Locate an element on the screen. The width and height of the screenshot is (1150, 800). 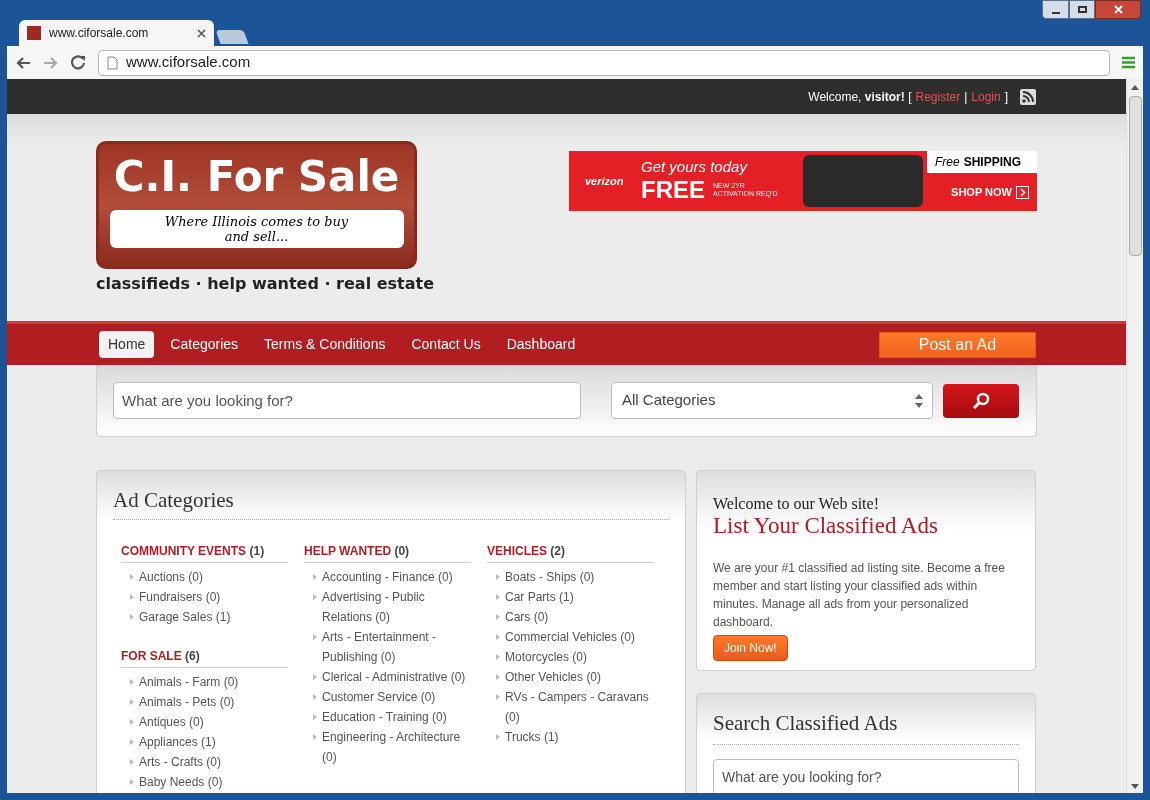
search-icon is located at coordinates (981, 400).